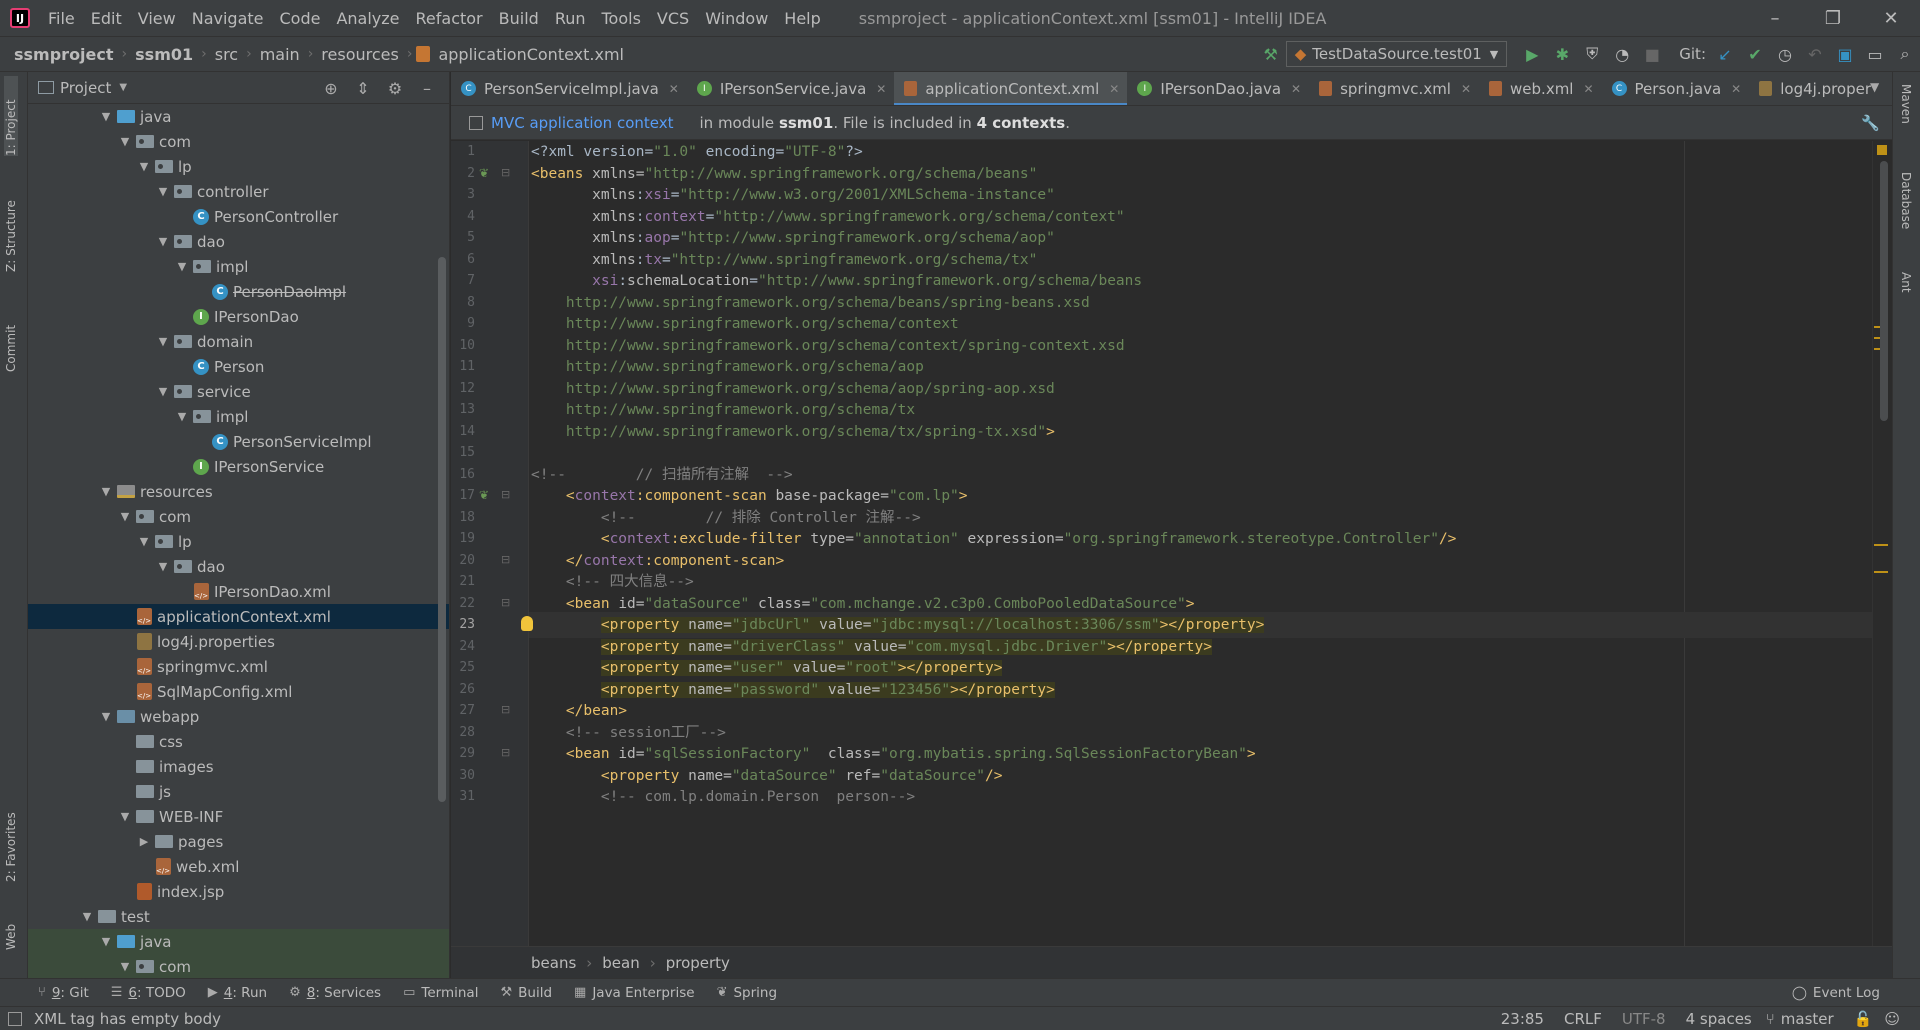  What do you see at coordinates (1874, 87) in the screenshot?
I see `tab-list-chevron-icon: ▼` at bounding box center [1874, 87].